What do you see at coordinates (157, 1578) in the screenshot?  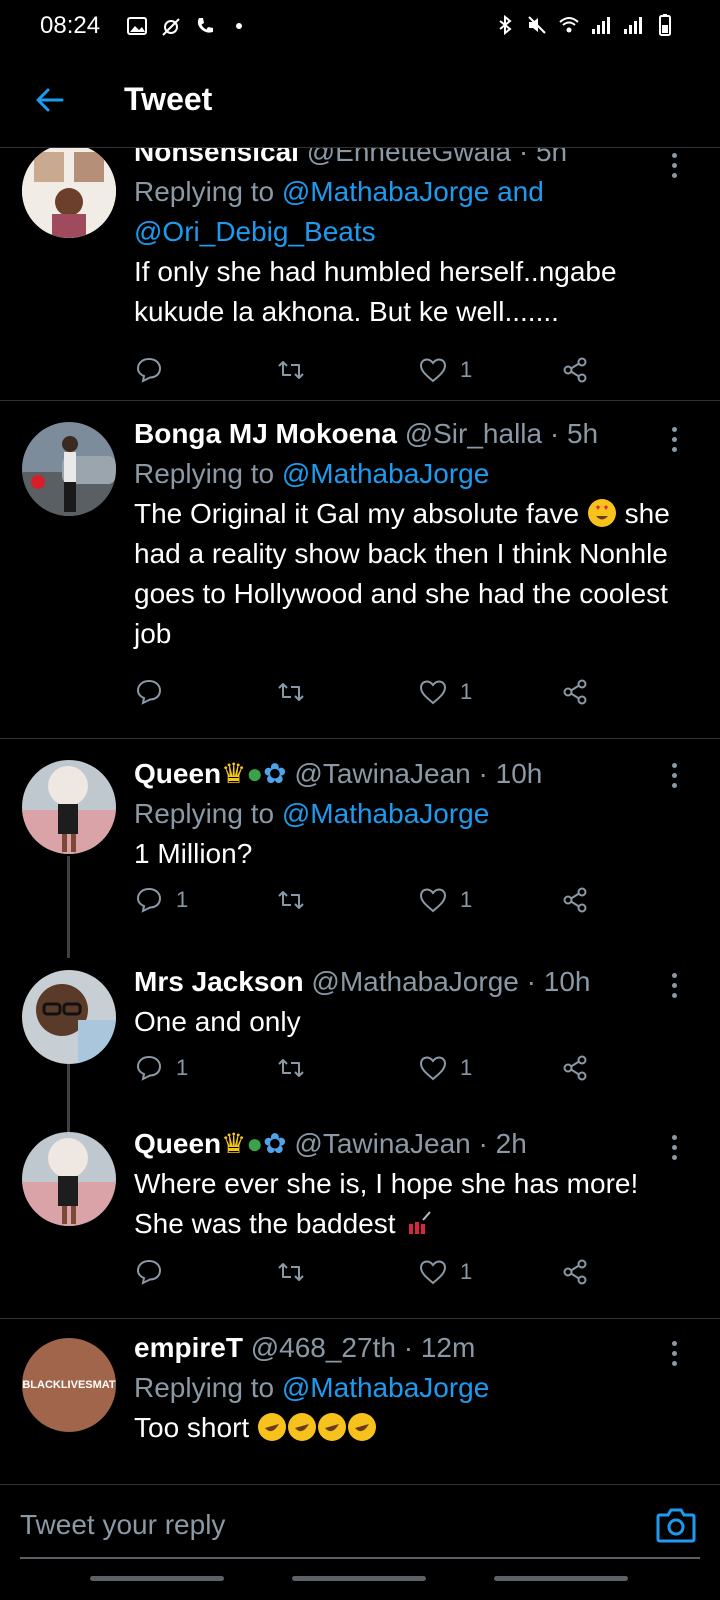 I see `recent-apps-button` at bounding box center [157, 1578].